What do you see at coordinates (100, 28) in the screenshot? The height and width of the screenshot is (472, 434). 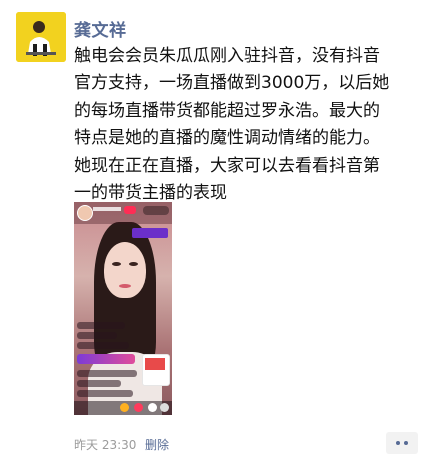 I see `author-name: 龚文祥` at bounding box center [100, 28].